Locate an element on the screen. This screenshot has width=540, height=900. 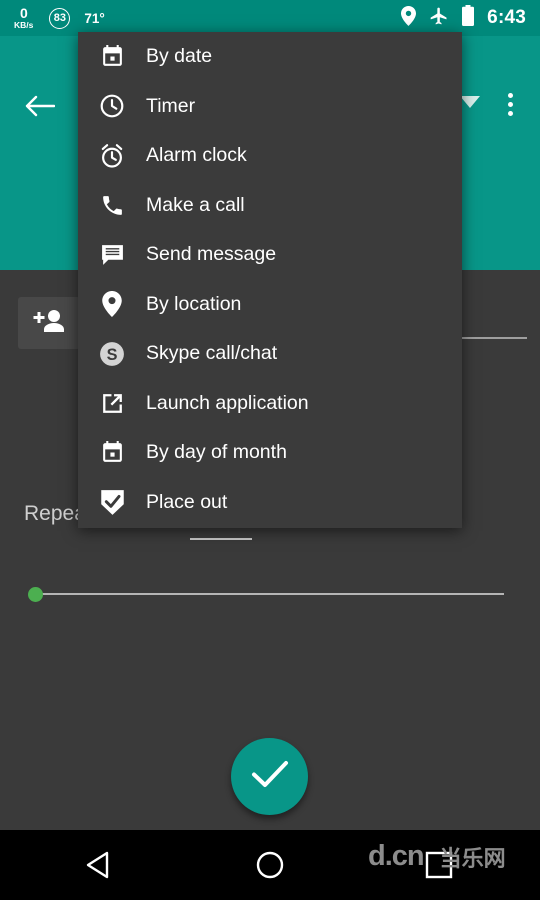
repeat-slider is located at coordinates (266, 594).